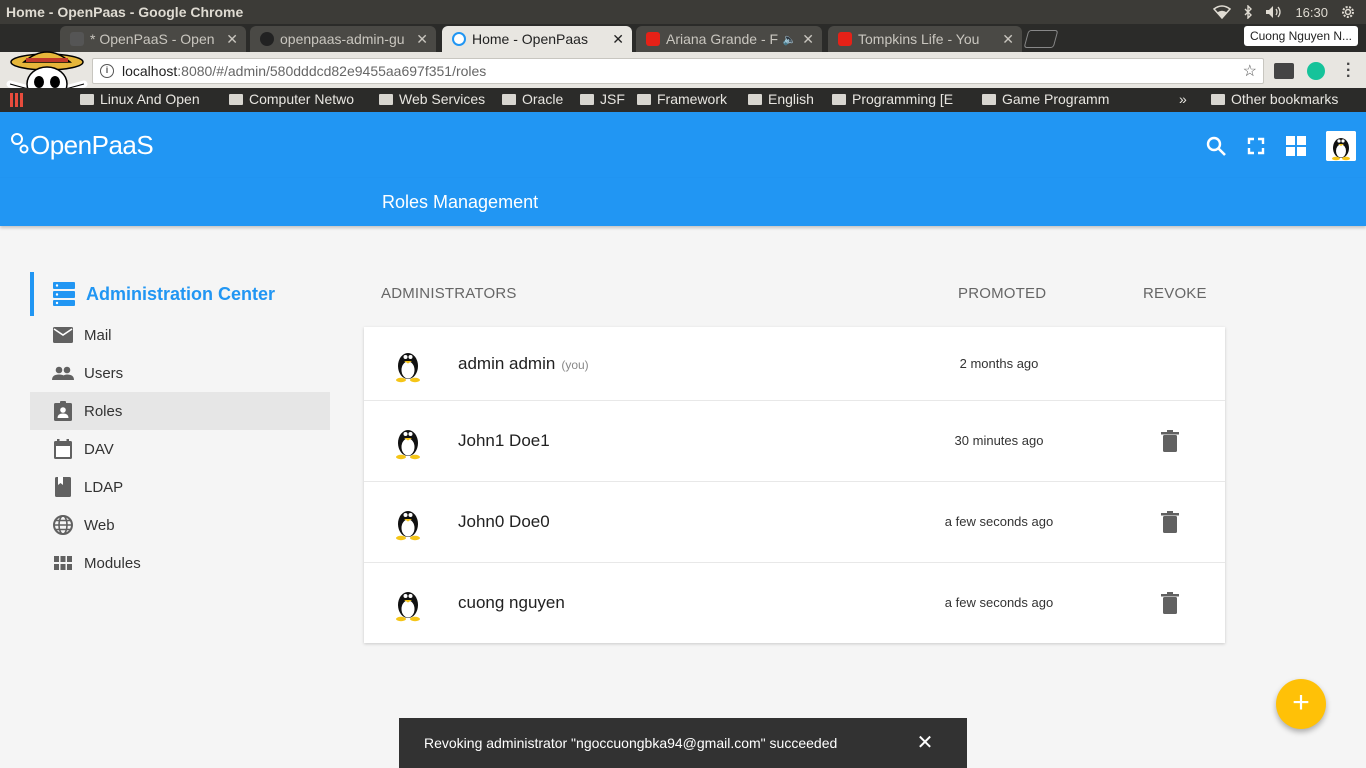 The height and width of the screenshot is (768, 1366). I want to click on sidebar-item-ldap: LDAP, so click(180, 487).